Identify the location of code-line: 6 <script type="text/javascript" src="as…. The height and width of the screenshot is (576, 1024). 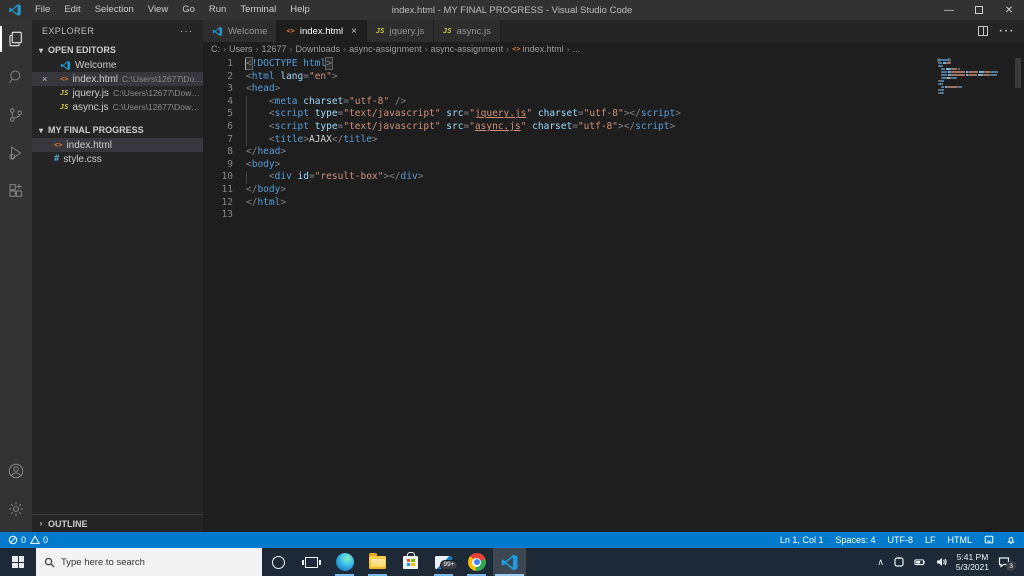
(613, 127).